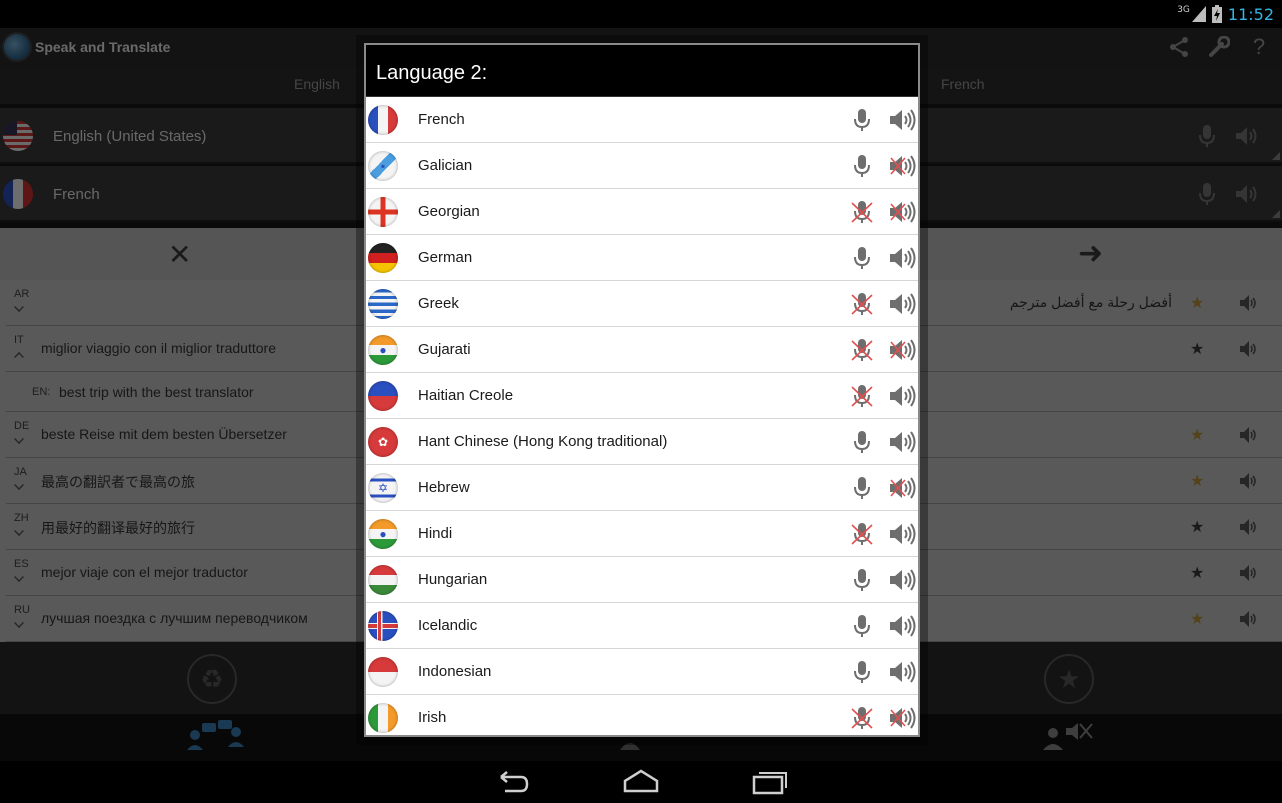  I want to click on language-item-hant-chinese-hong-kong-traditional-: ✿ Hant Chinese (Hong Kong traditional), so click(642, 442).